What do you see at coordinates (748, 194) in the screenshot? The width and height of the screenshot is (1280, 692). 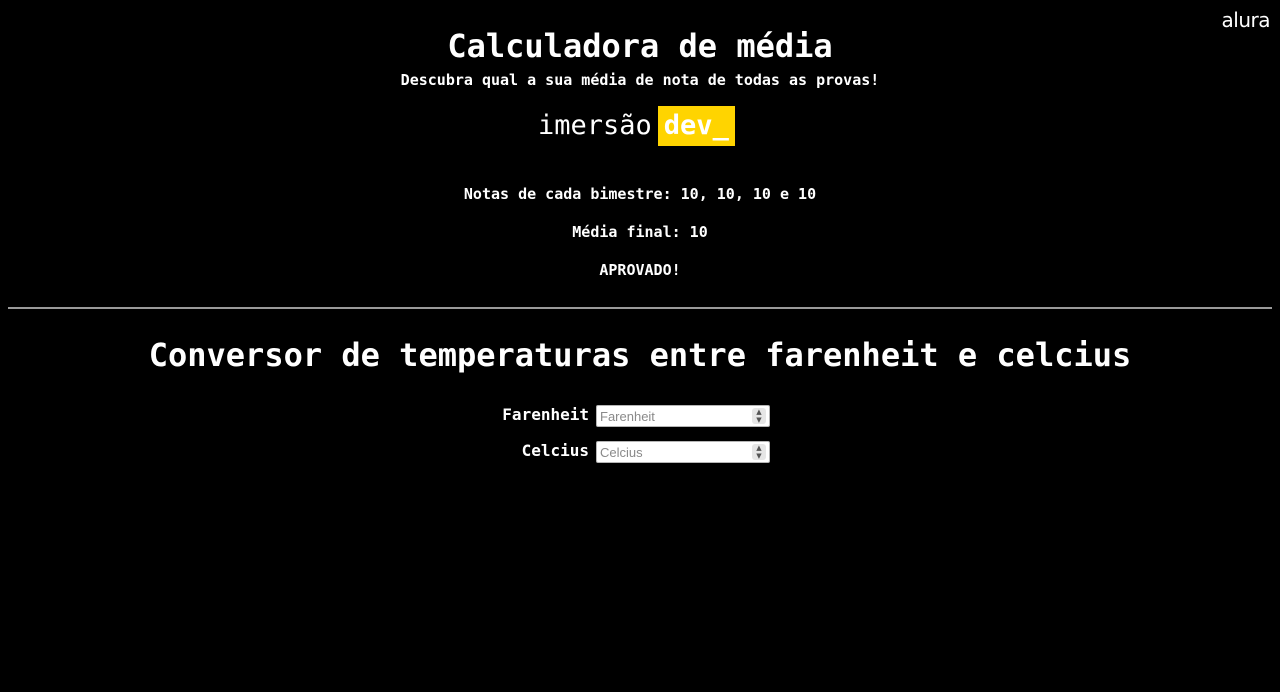 I see `notas-value: 10, 10, 10 e 10` at bounding box center [748, 194].